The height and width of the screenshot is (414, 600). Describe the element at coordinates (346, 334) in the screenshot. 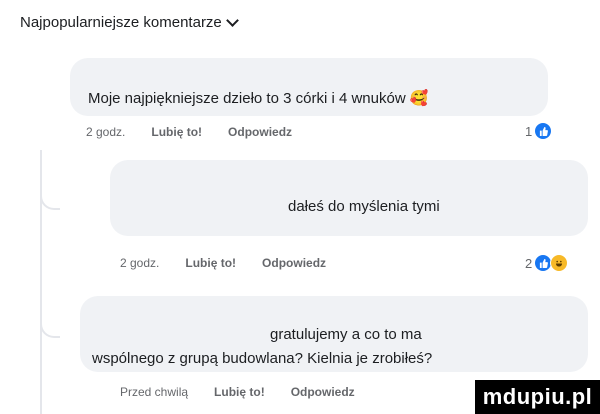

I see `comment-text: gratulujemy a co to ma` at that location.